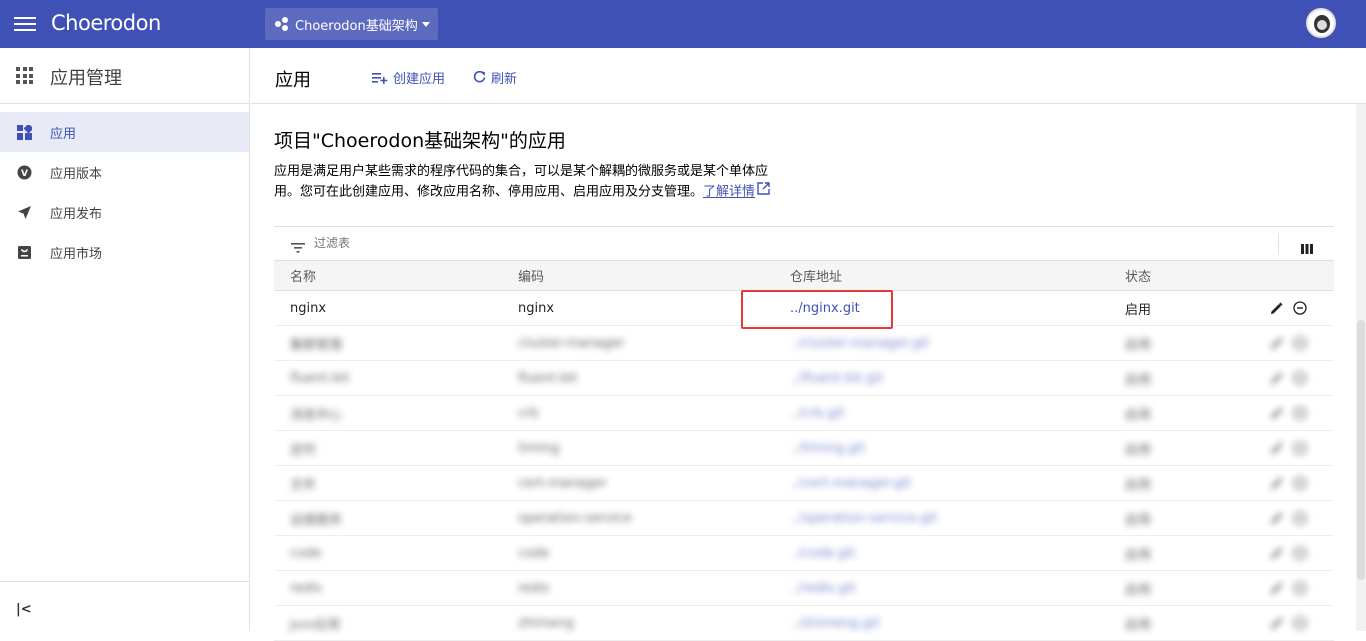 The width and height of the screenshot is (1366, 641). Describe the element at coordinates (316, 520) in the screenshot. I see `app-name-cell: 运维服务` at that location.